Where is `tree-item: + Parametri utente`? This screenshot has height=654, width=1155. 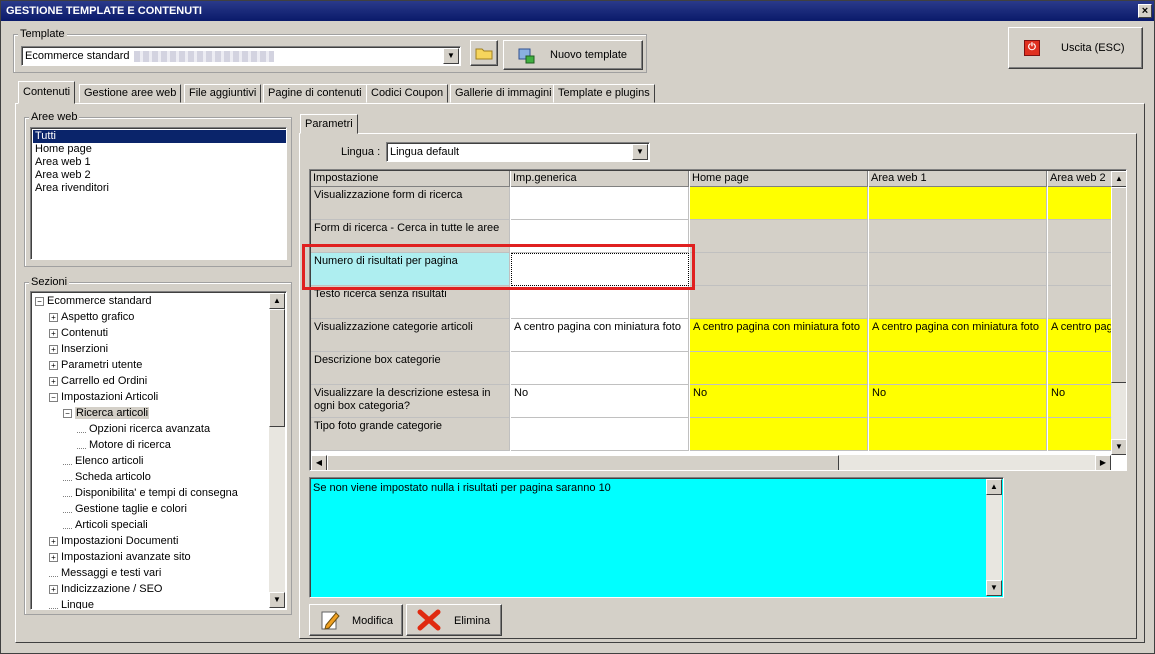
tree-item: + Parametri utente is located at coordinates (160, 365).